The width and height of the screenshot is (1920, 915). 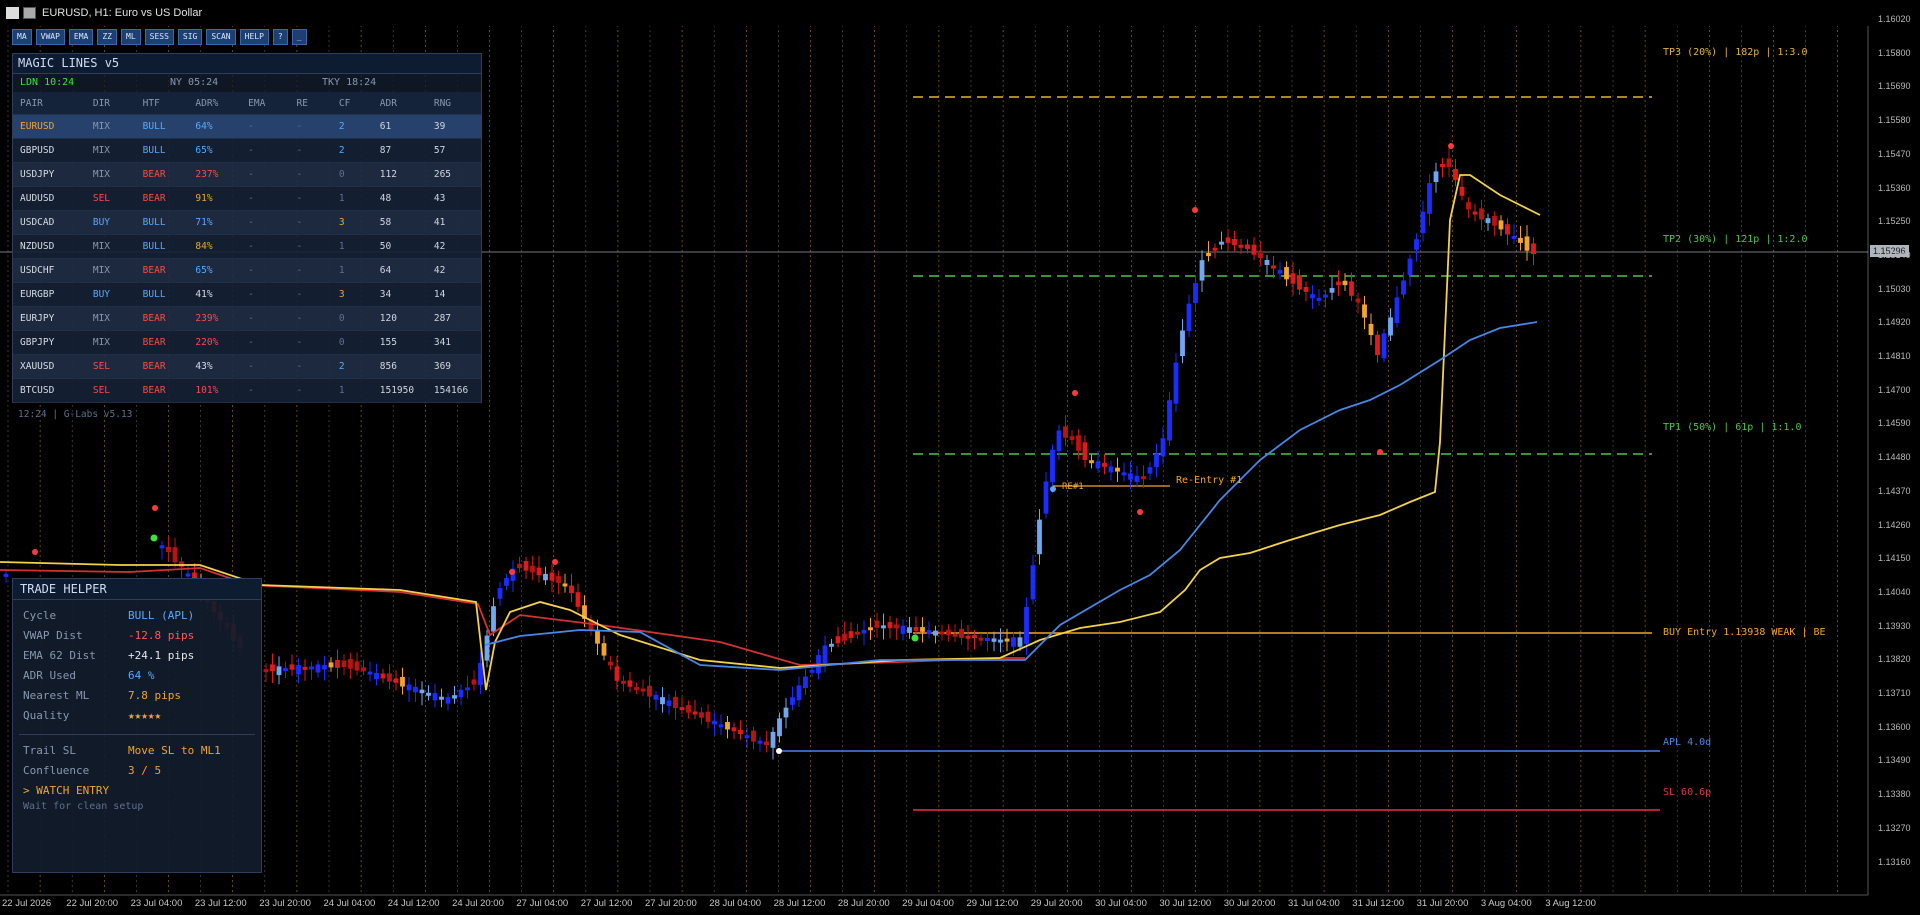 I want to click on table-row: XAUUSD SEL BEAR 43% - -2 856 369, so click(x=247, y=366).